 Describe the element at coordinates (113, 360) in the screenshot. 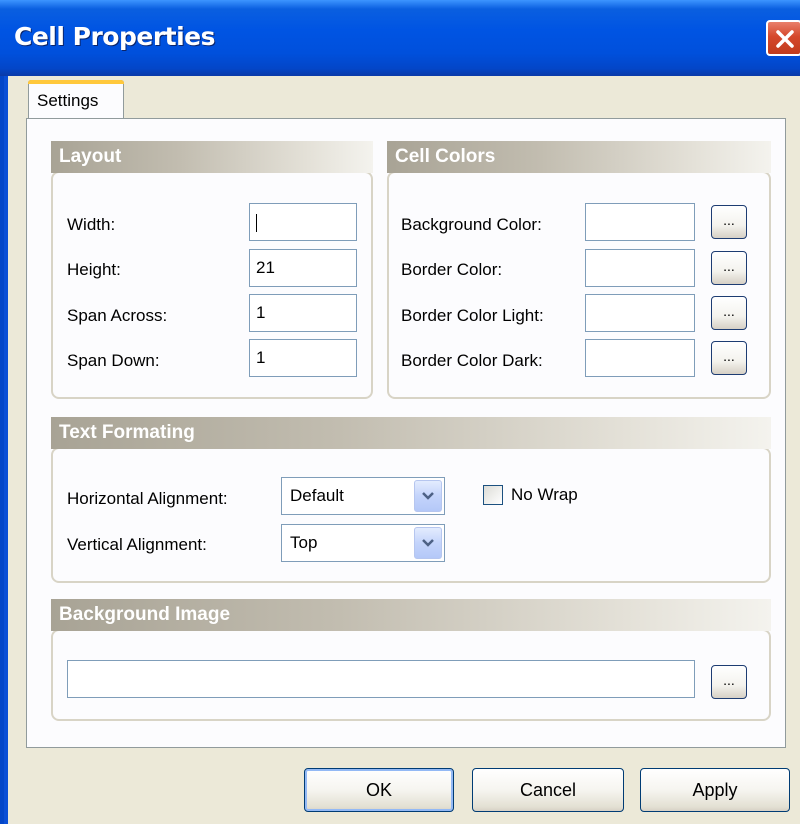

I see `span-down-label: Span Down:` at that location.